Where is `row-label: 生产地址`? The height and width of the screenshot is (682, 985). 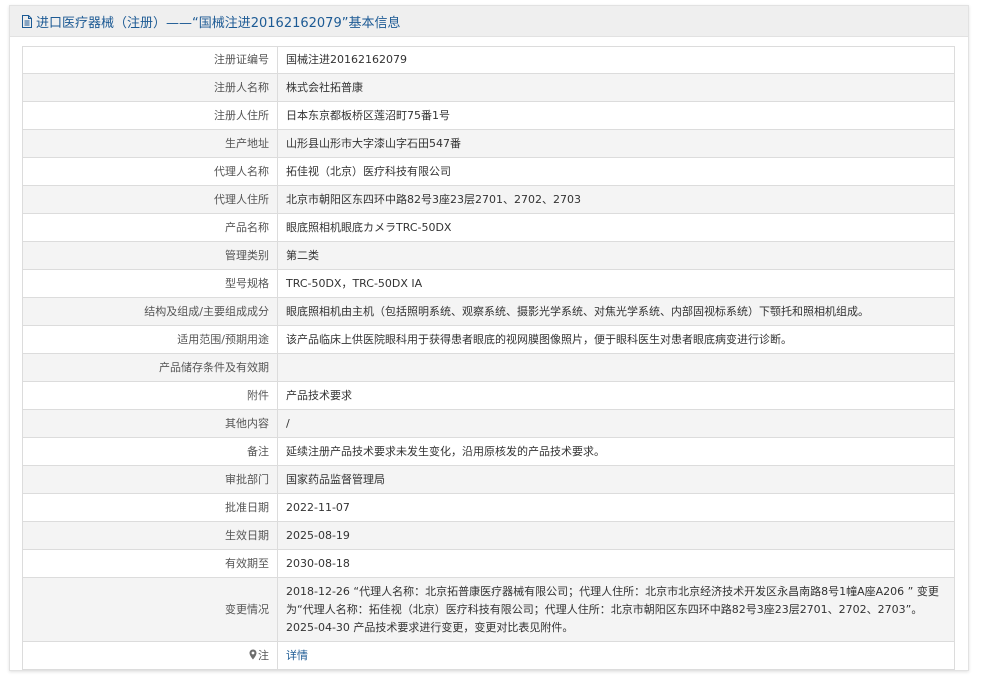
row-label: 生产地址 is located at coordinates (150, 143).